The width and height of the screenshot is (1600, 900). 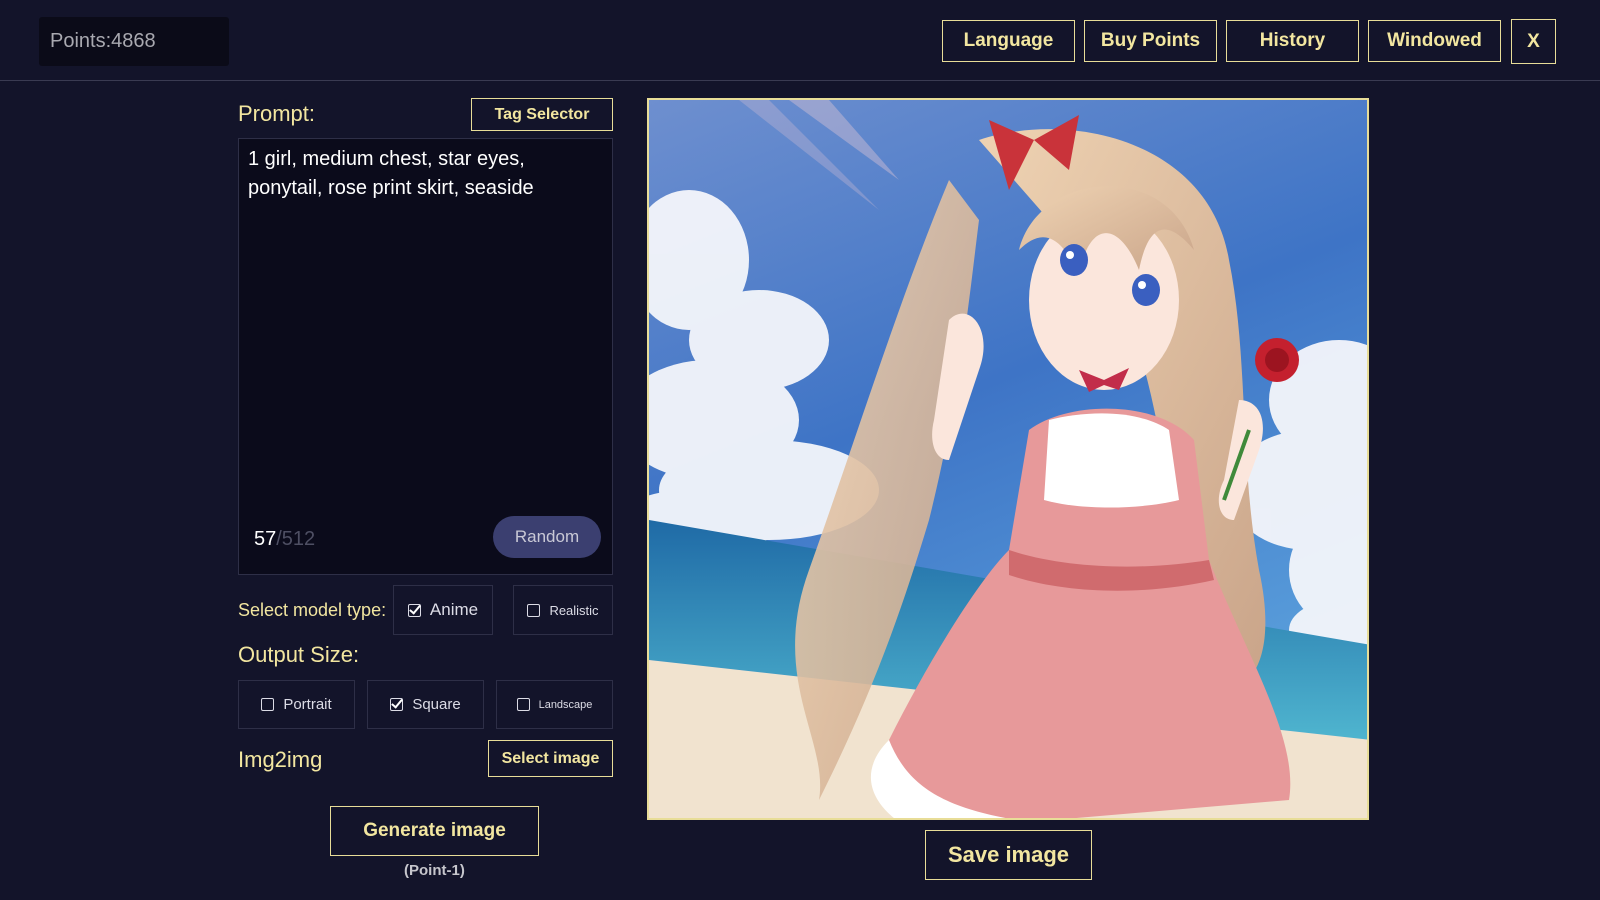 I want to click on model-option-label: Realistic, so click(x=574, y=610).